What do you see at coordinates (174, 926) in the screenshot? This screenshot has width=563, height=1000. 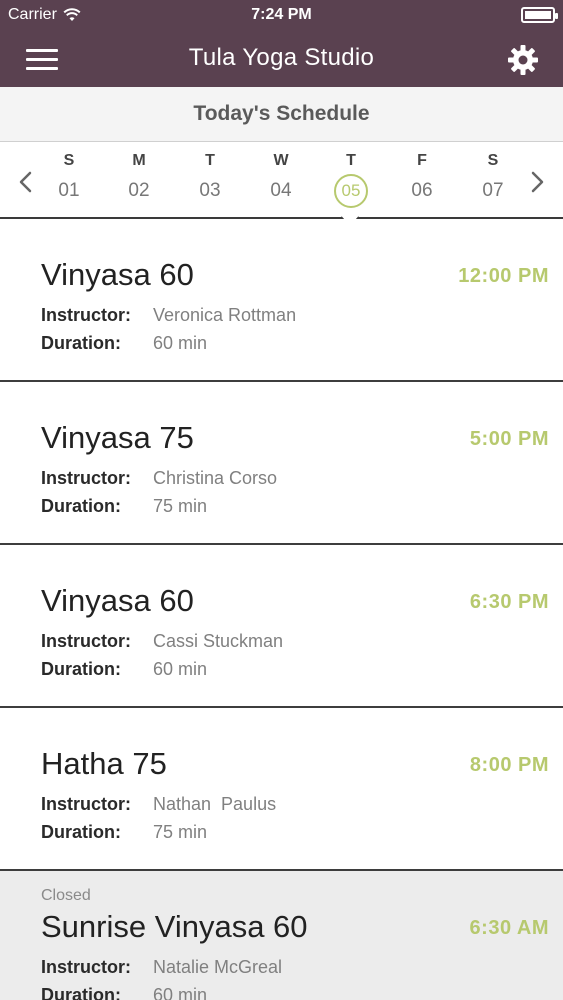 I see `class-name: Sunrise Vinyasa 60` at bounding box center [174, 926].